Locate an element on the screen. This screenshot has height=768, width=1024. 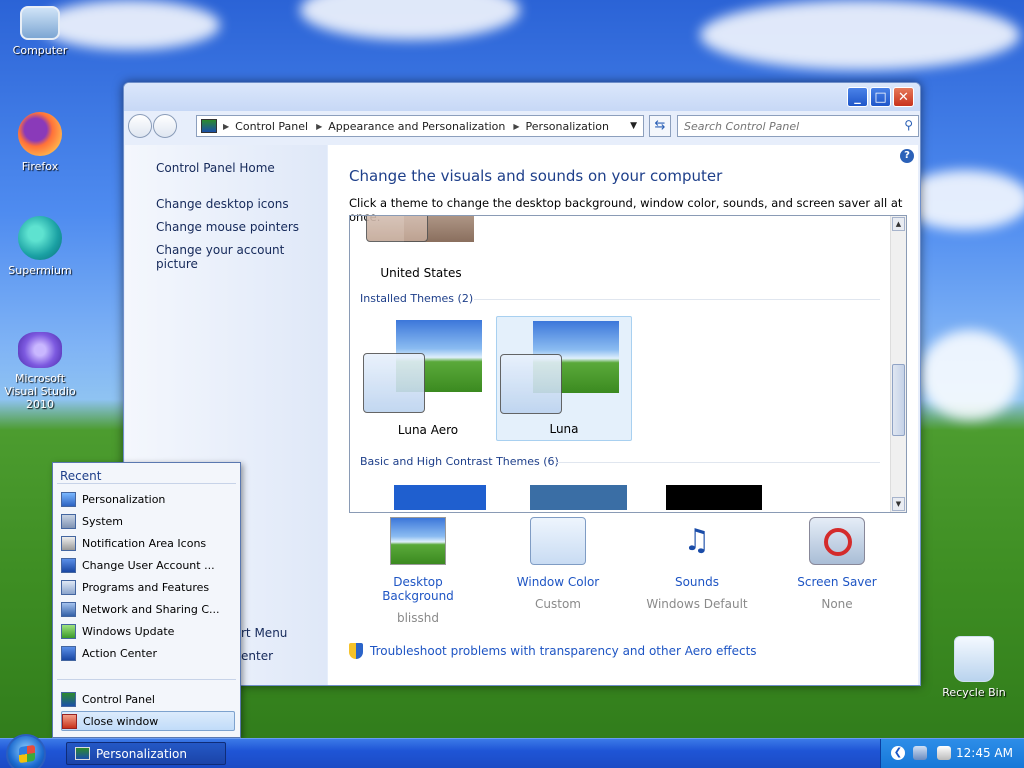
system-icon is located at coordinates (68, 521).